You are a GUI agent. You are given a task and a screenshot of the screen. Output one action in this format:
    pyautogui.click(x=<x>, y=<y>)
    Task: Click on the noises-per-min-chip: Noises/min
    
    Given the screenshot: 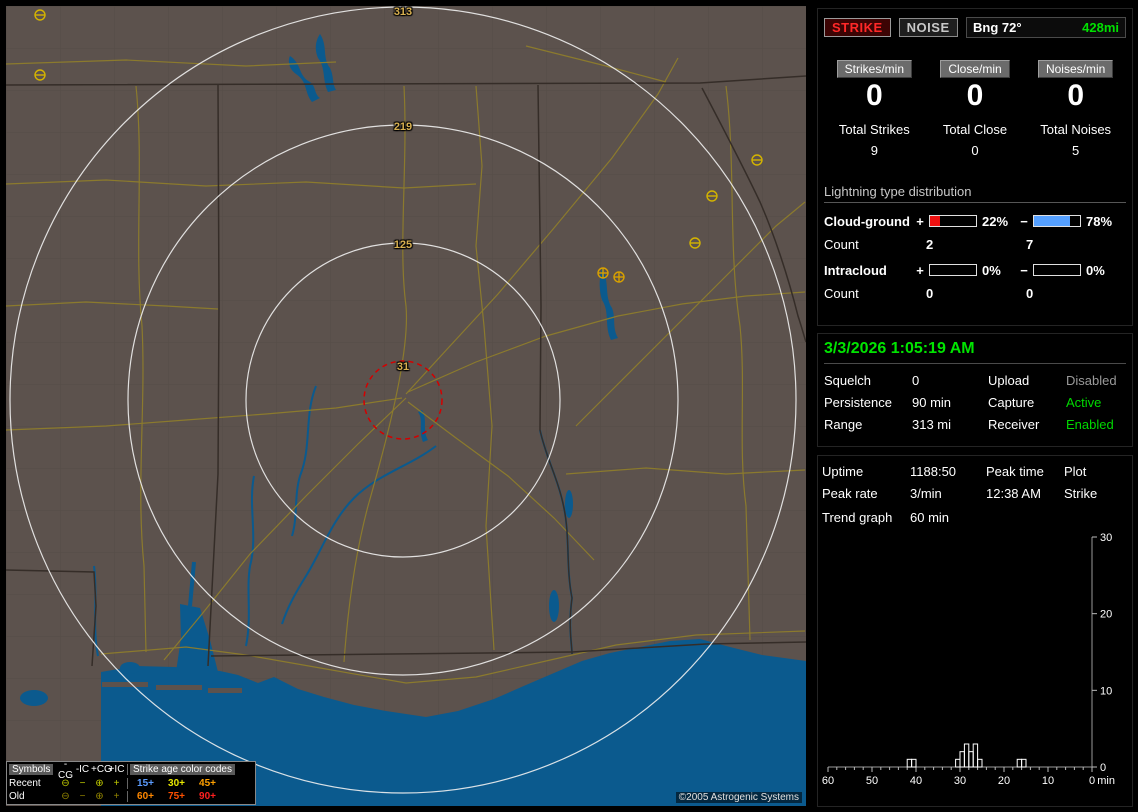 What is the action you would take?
    pyautogui.click(x=1075, y=69)
    